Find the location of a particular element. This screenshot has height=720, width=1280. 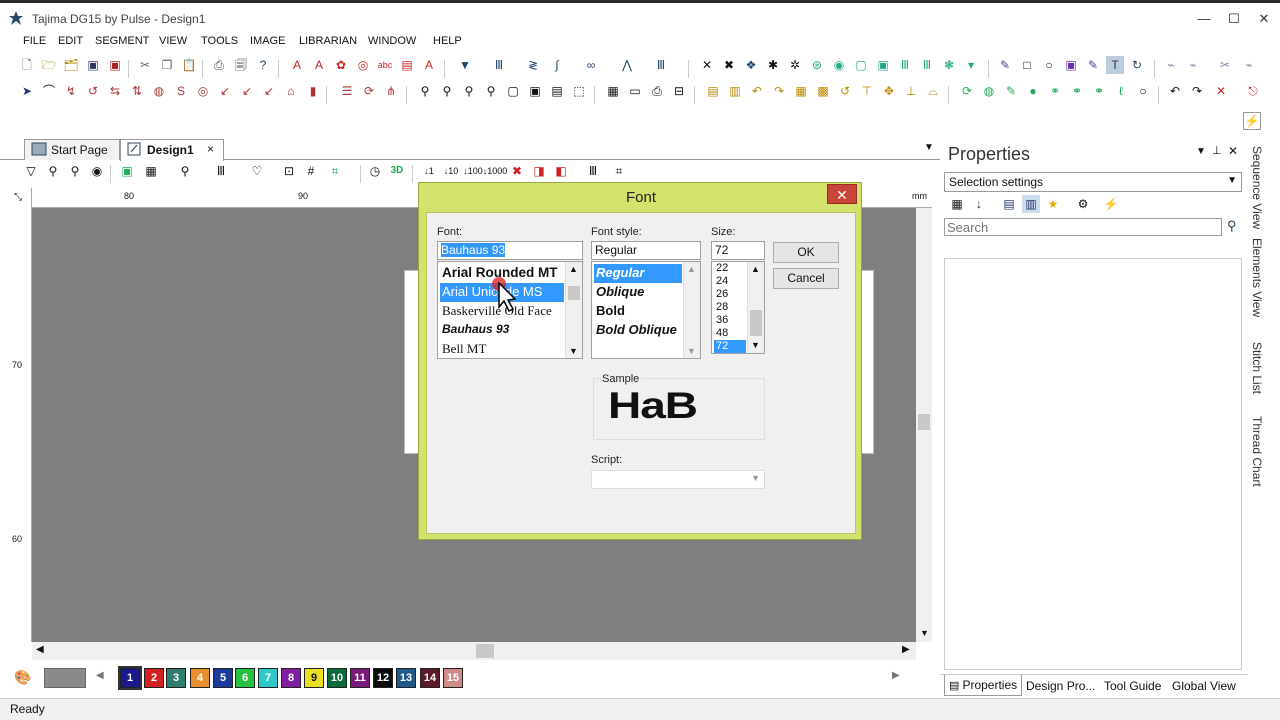

font-list-scrollbar: ▲ ▼ is located at coordinates (573, 310).